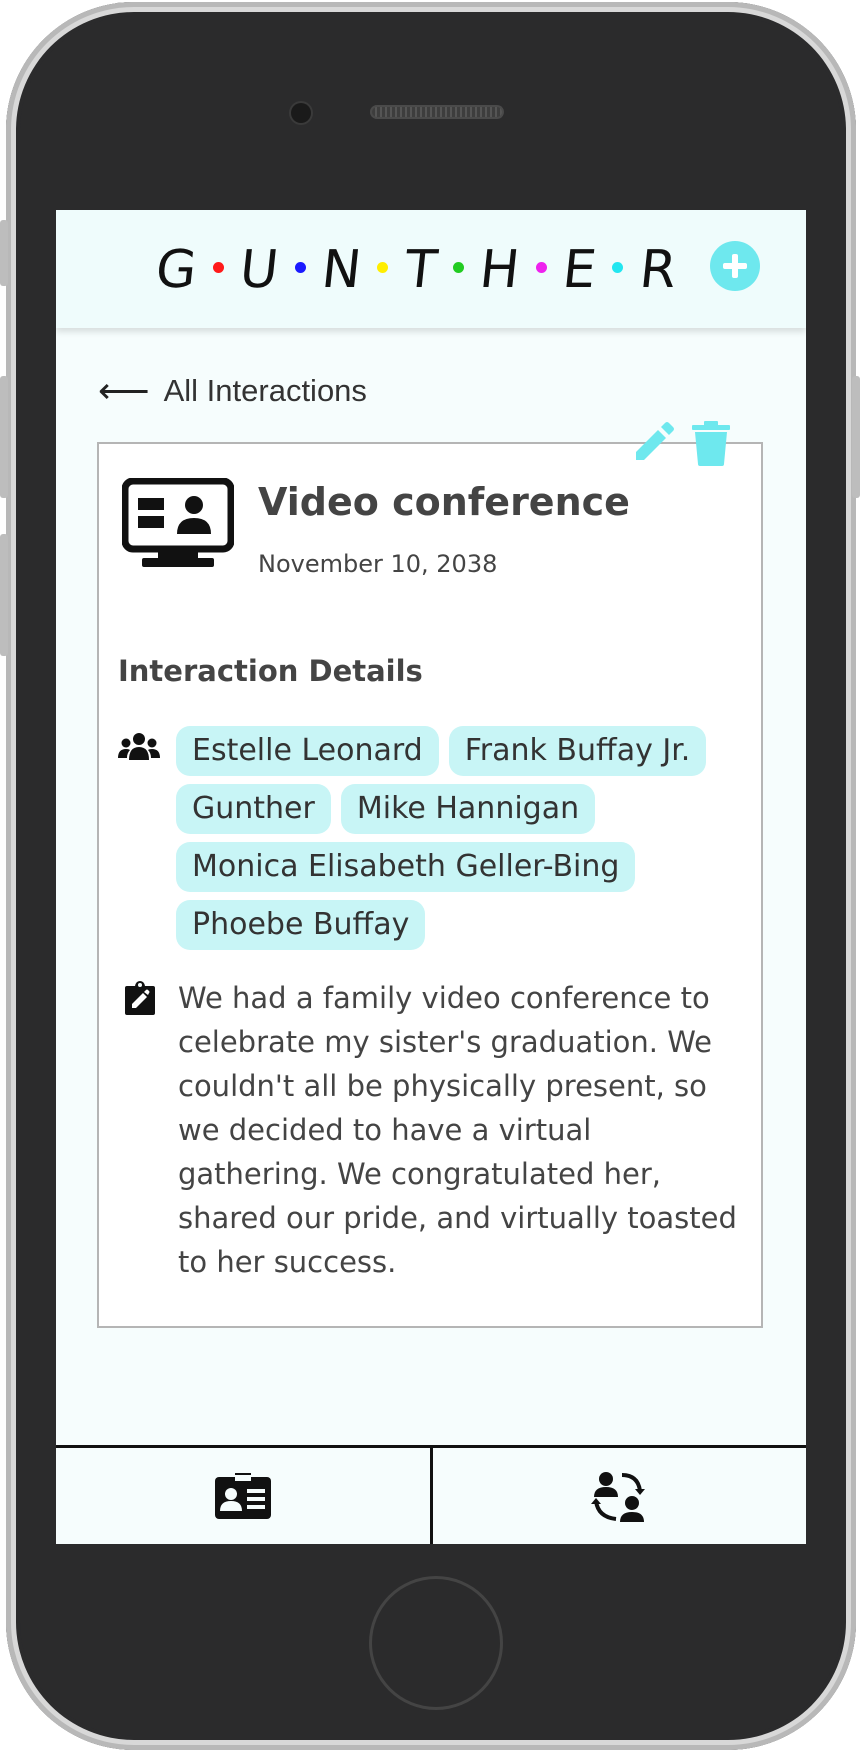  What do you see at coordinates (124, 390) in the screenshot?
I see `arrow-left-icon: ⟵` at bounding box center [124, 390].